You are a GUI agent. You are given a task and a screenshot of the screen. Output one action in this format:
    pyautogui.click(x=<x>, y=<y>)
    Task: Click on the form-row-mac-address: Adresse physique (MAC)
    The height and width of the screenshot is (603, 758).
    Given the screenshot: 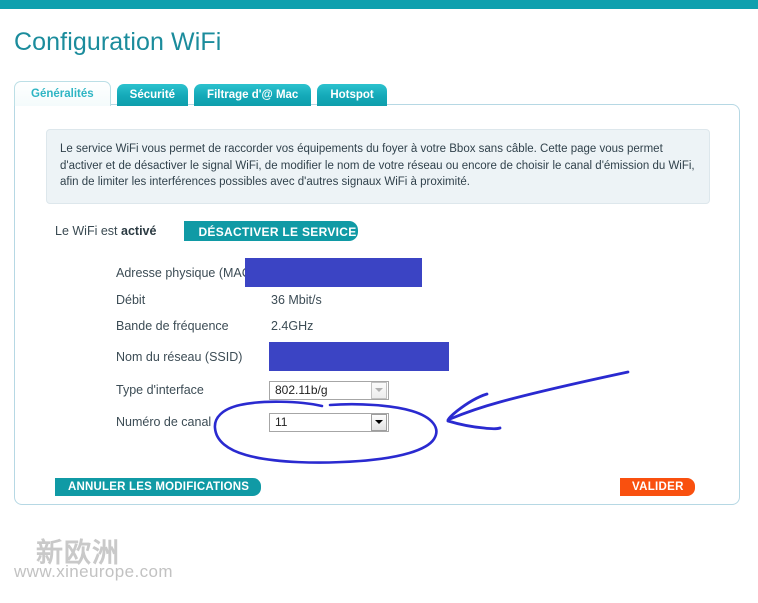 What is the action you would take?
    pyautogui.click(x=377, y=272)
    